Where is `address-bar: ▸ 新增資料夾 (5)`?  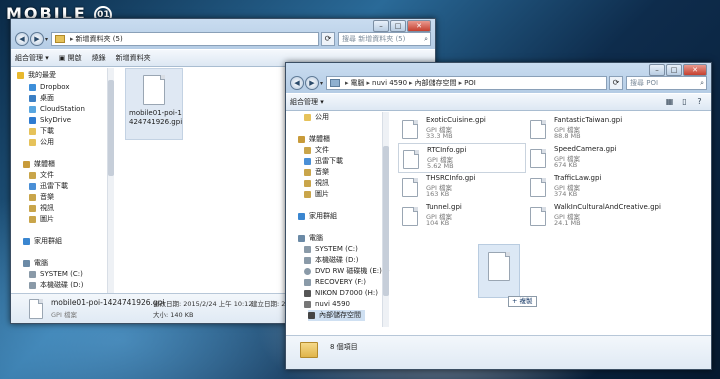 address-bar: ▸ 新增資料夾 (5) is located at coordinates (185, 39).